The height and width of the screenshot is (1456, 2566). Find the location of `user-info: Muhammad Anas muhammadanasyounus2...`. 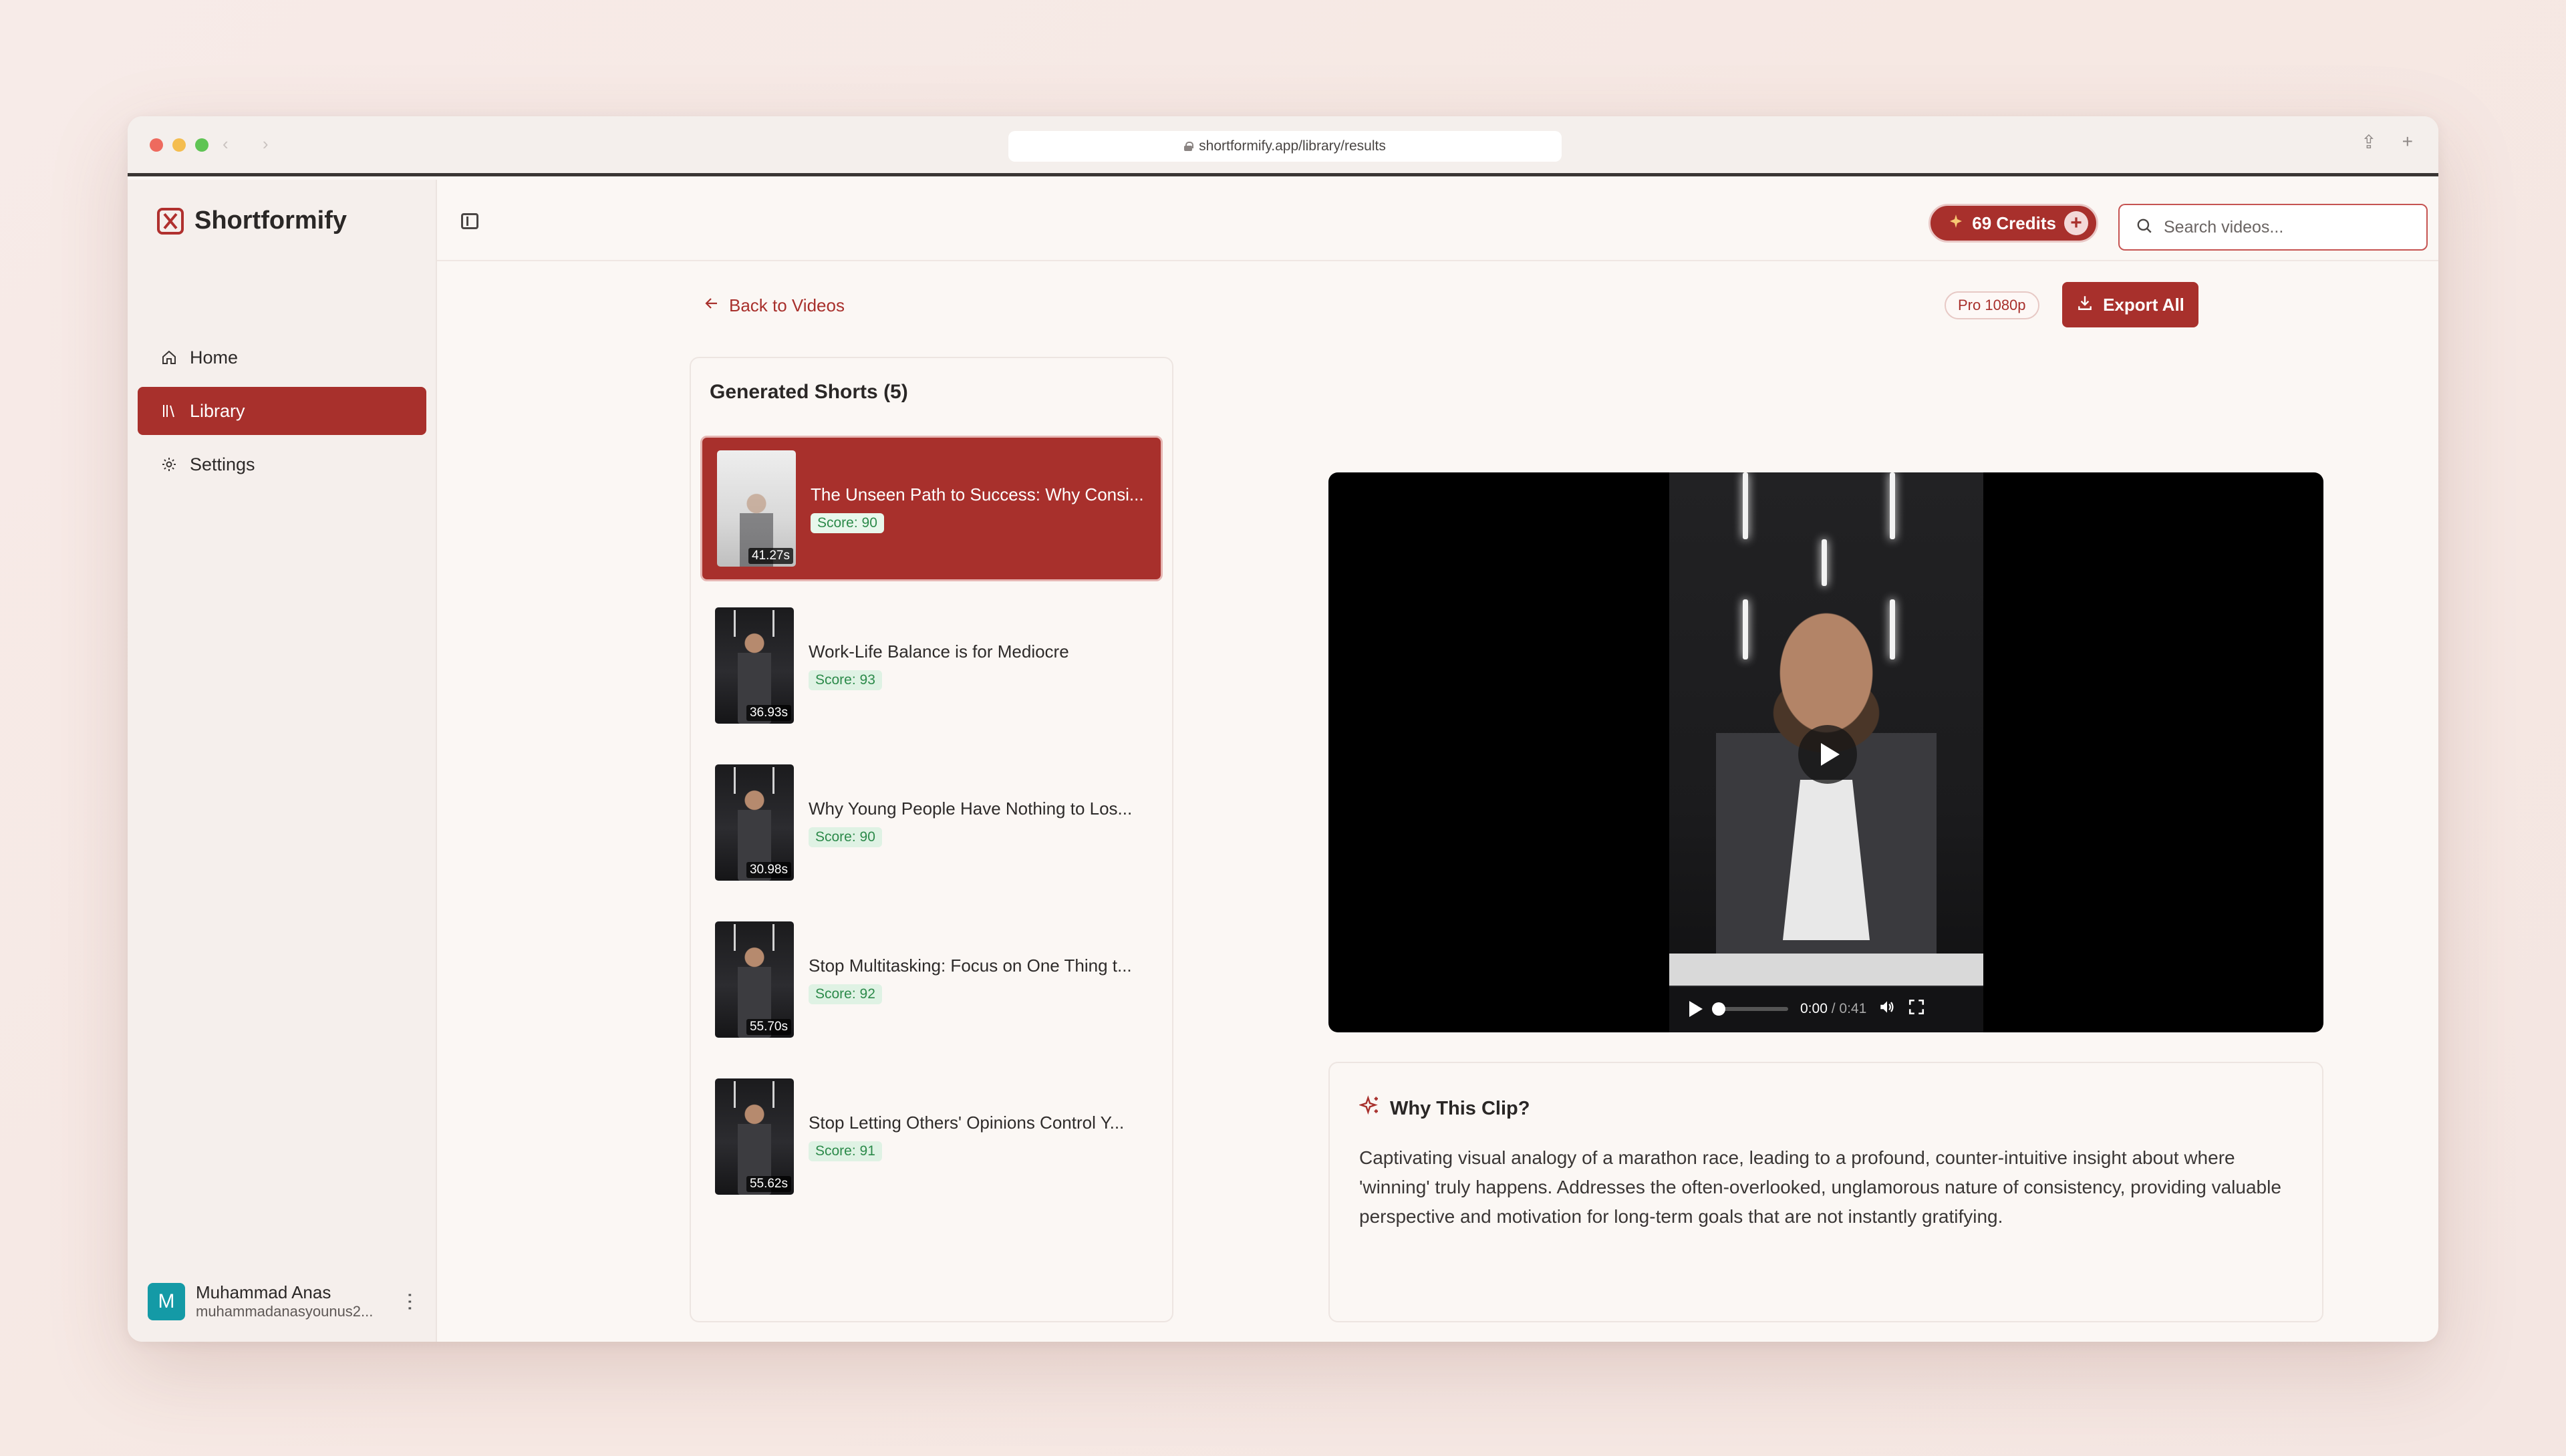

user-info: Muhammad Anas muhammadanasyounus2... is located at coordinates (284, 1301).